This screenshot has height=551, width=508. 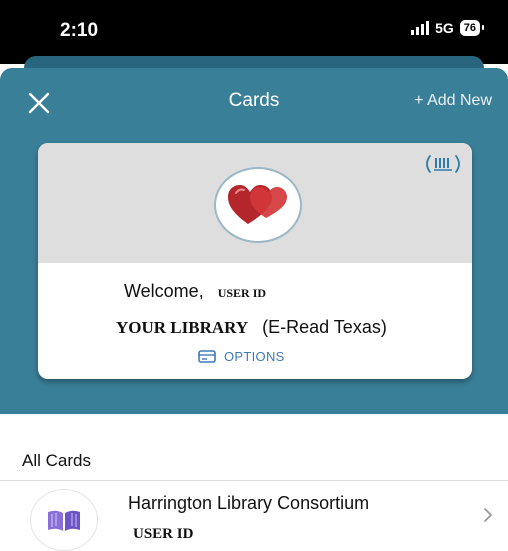 What do you see at coordinates (79, 30) in the screenshot?
I see `status-time: 2:10` at bounding box center [79, 30].